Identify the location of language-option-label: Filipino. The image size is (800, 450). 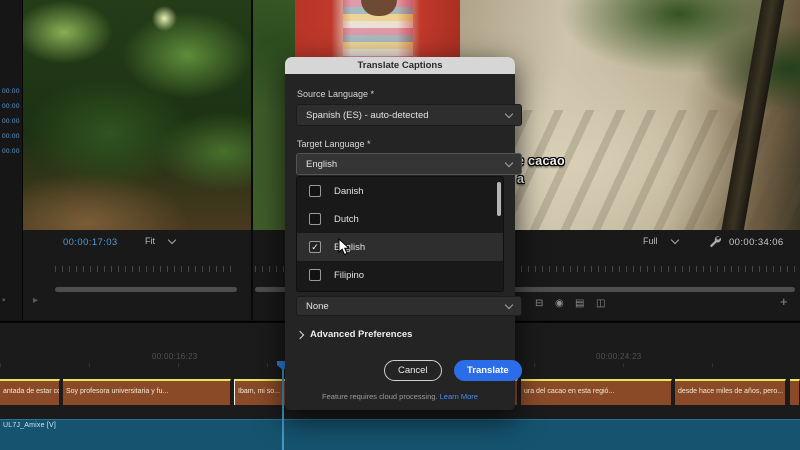
(349, 275).